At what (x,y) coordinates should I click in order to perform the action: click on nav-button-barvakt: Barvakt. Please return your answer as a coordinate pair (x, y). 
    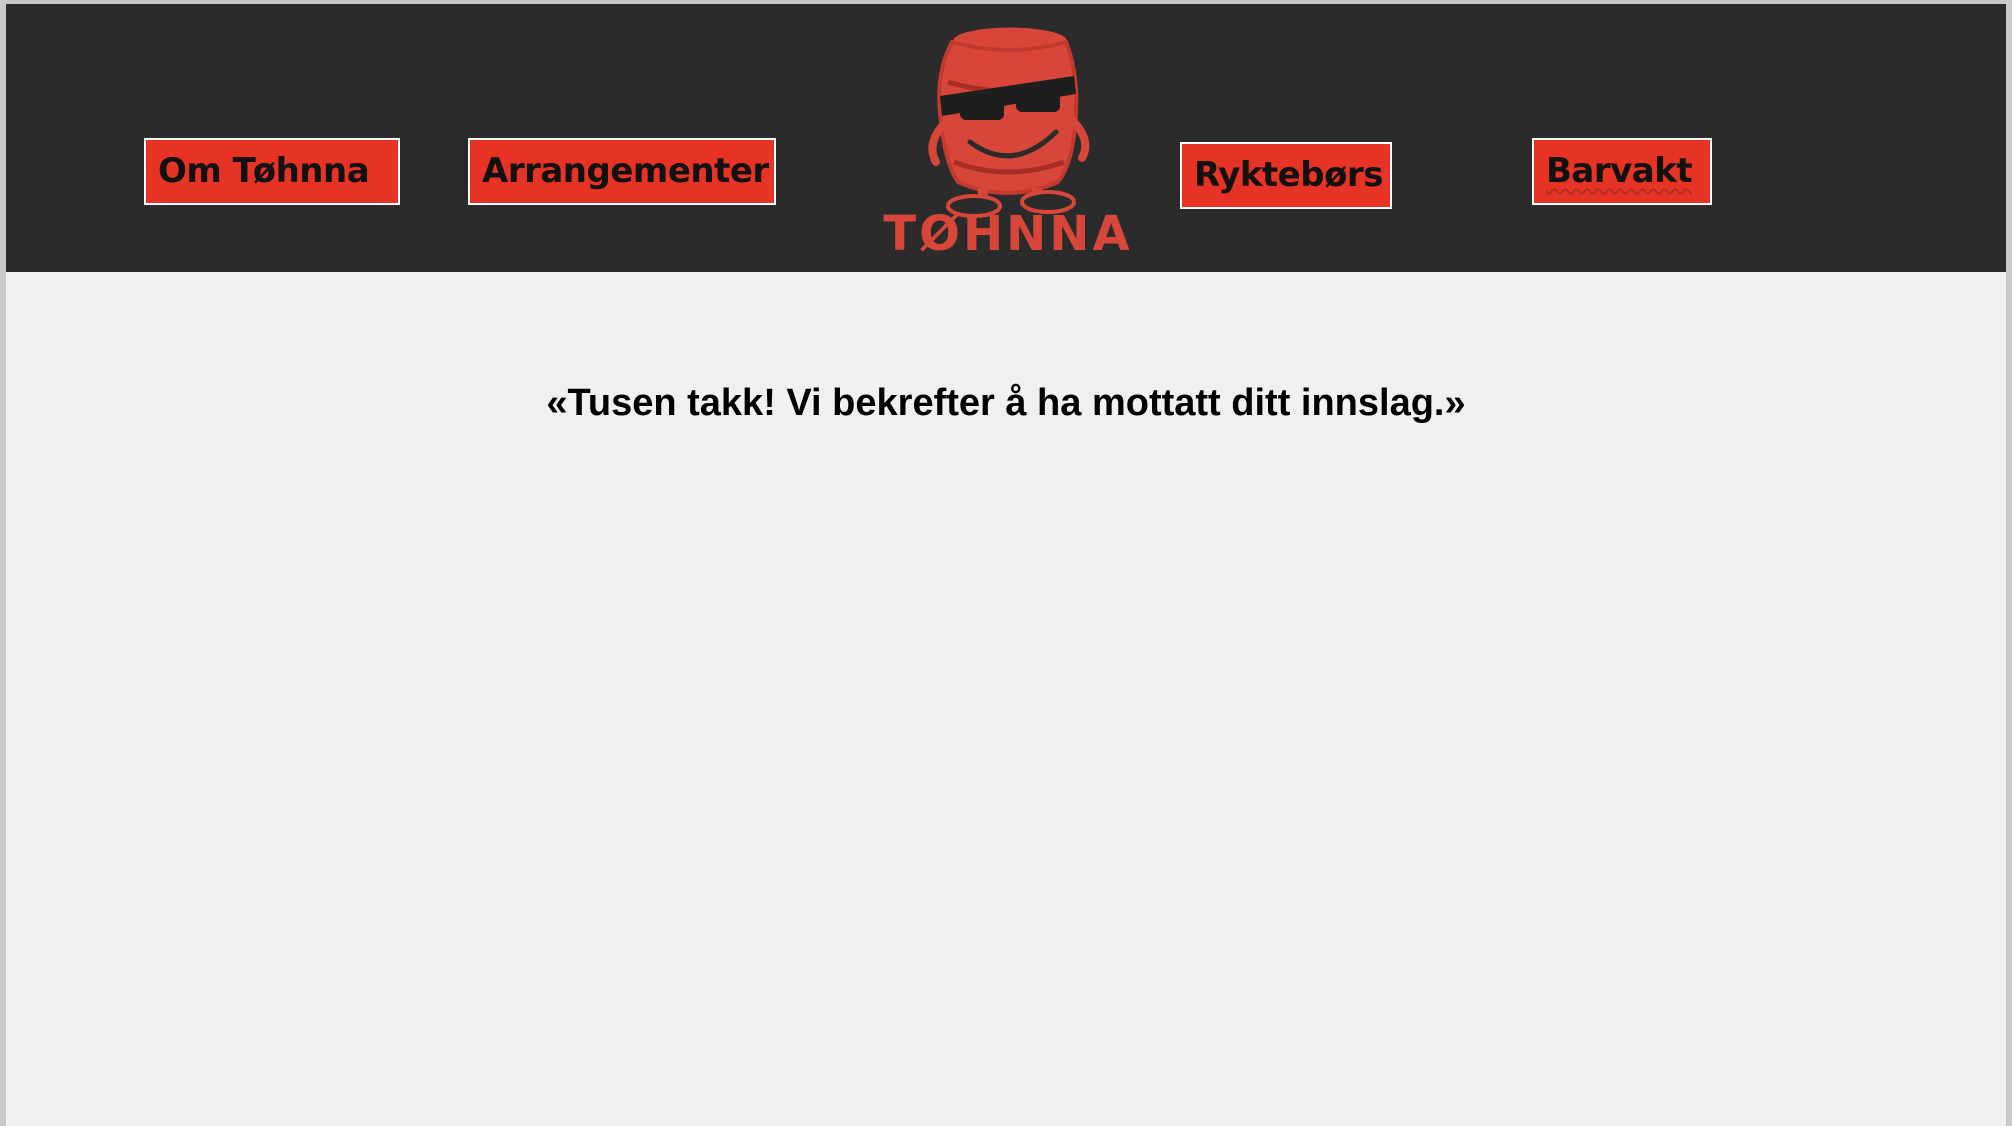
    Looking at the image, I should click on (1622, 171).